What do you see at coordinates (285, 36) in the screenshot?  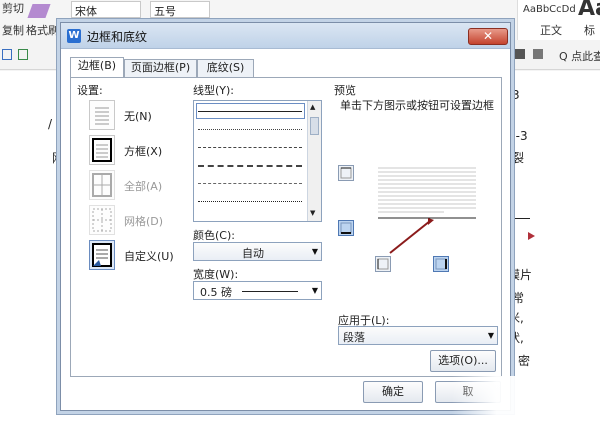 I see `dialog-titlebar: W 边框和底纹 ✕` at bounding box center [285, 36].